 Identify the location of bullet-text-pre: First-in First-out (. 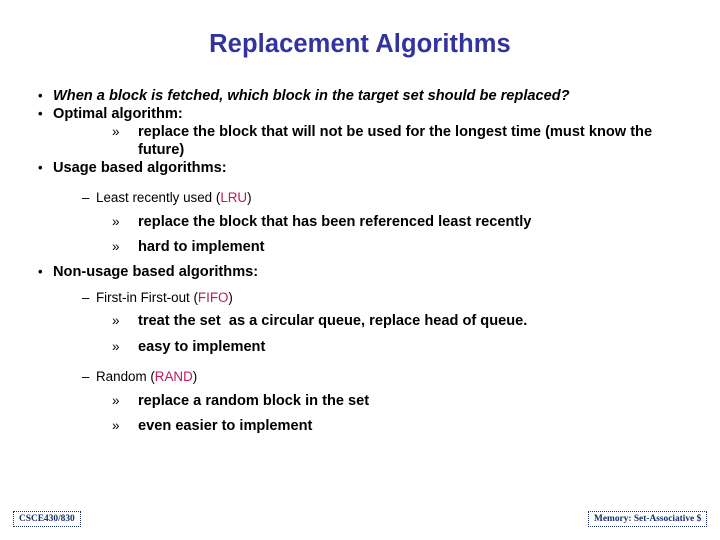
(147, 297).